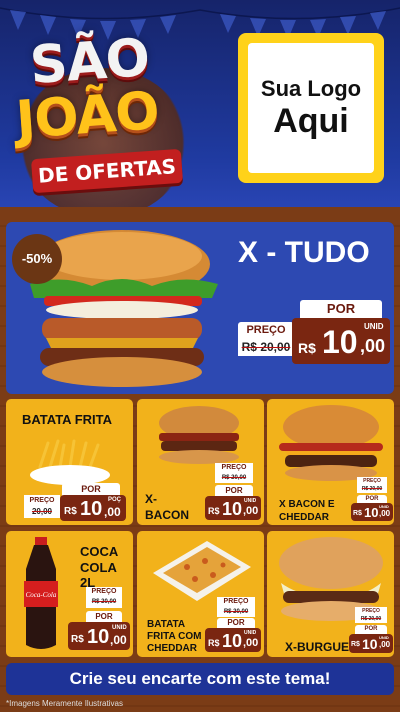 This screenshot has width=400, height=712. I want to click on bottle-label-text: Coca-Cola, so click(41, 595).